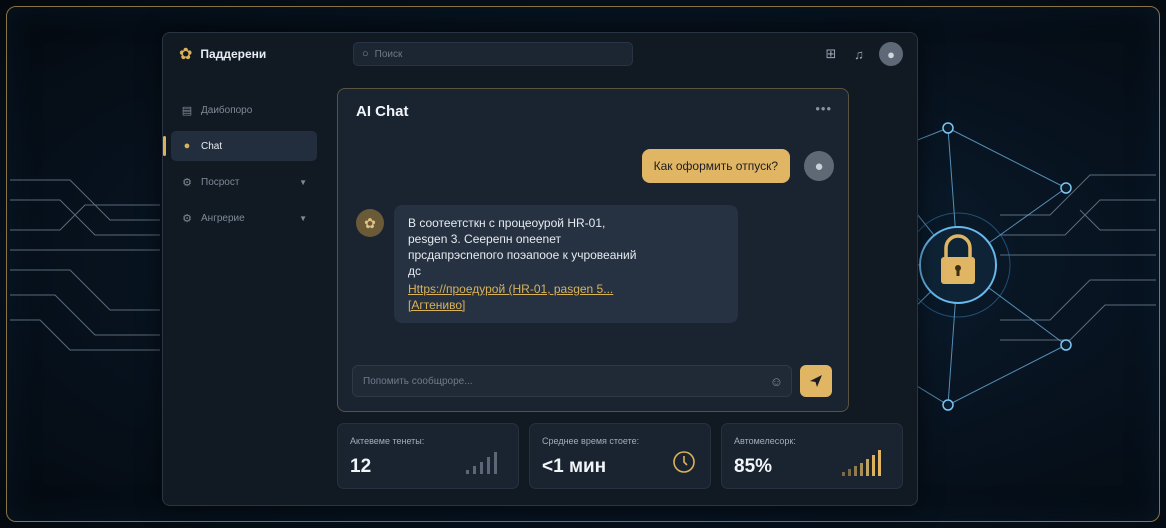 Image resolution: width=1166 pixels, height=528 pixels. I want to click on app-name: Паддерени, so click(233, 54).